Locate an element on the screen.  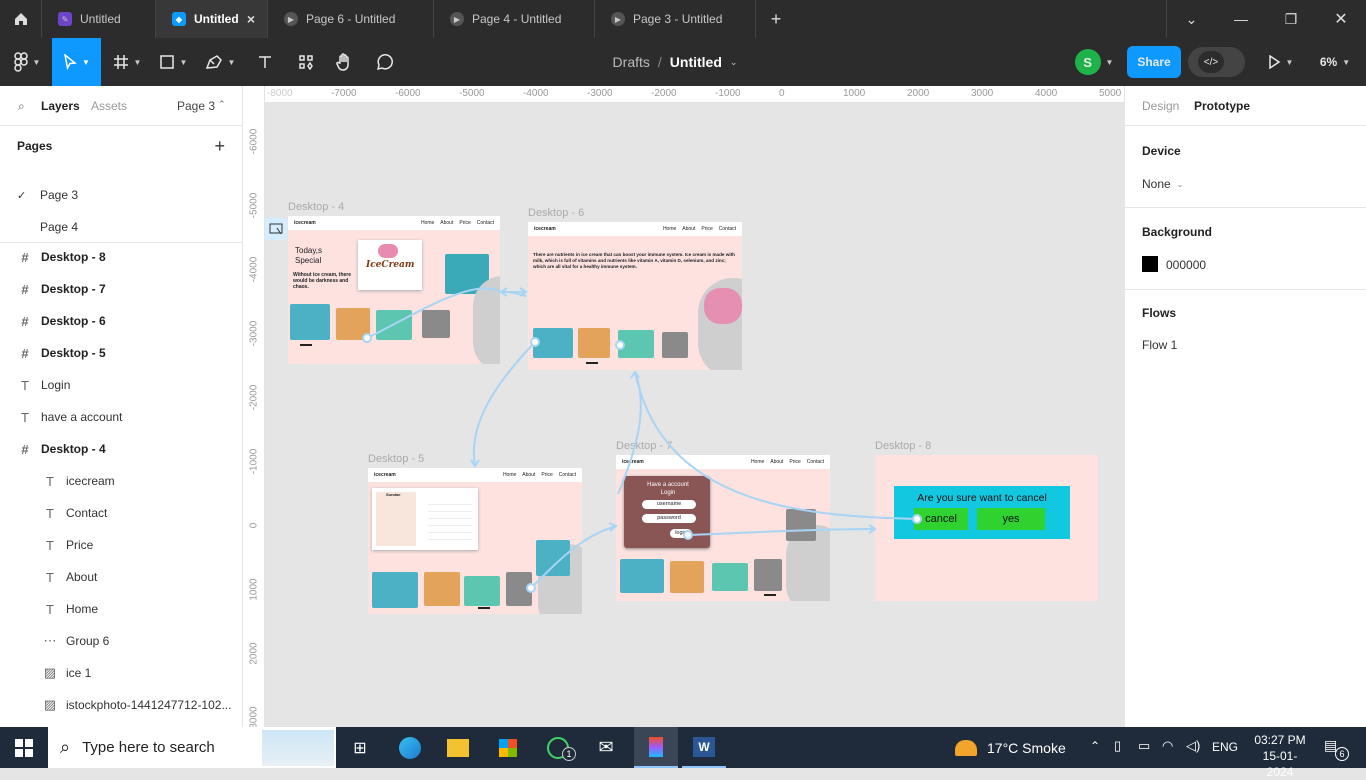
add-page-icon: + is located at coordinates (219, 146).